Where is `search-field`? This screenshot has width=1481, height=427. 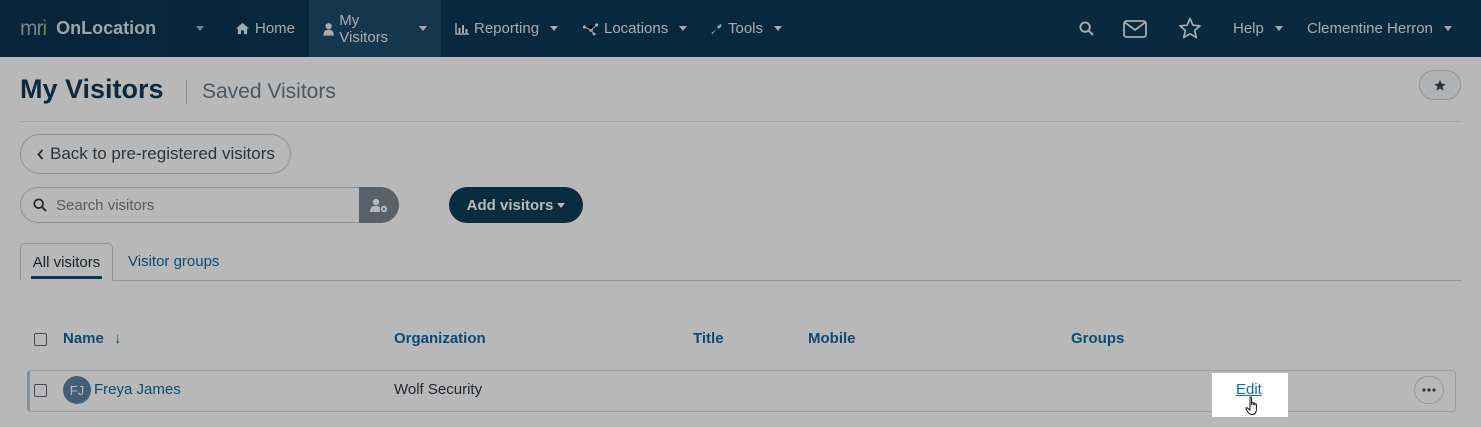 search-field is located at coordinates (189, 205).